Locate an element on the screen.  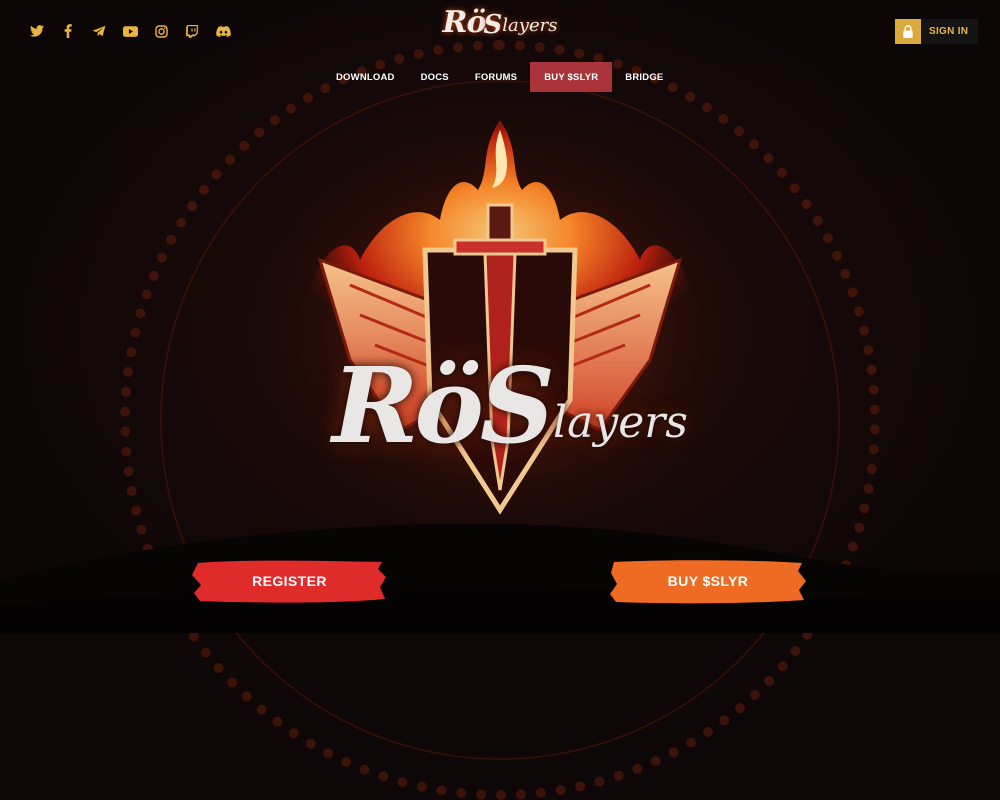
facebook-icon is located at coordinates (68, 31).